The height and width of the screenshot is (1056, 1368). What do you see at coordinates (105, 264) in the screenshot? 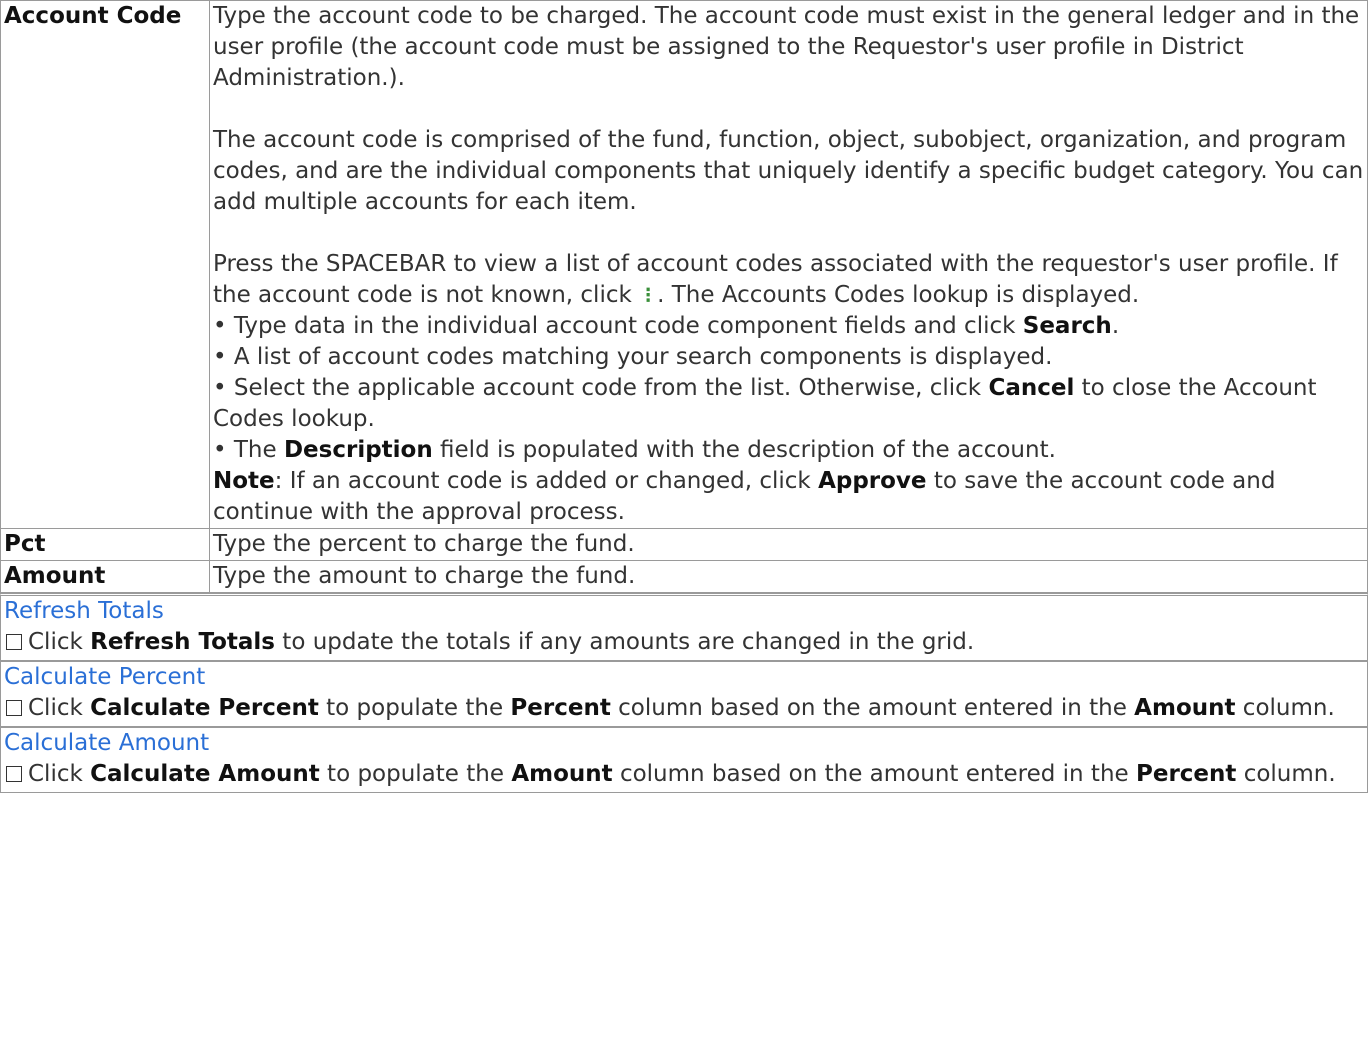
I see `field-label-account-code: Account Code` at bounding box center [105, 264].